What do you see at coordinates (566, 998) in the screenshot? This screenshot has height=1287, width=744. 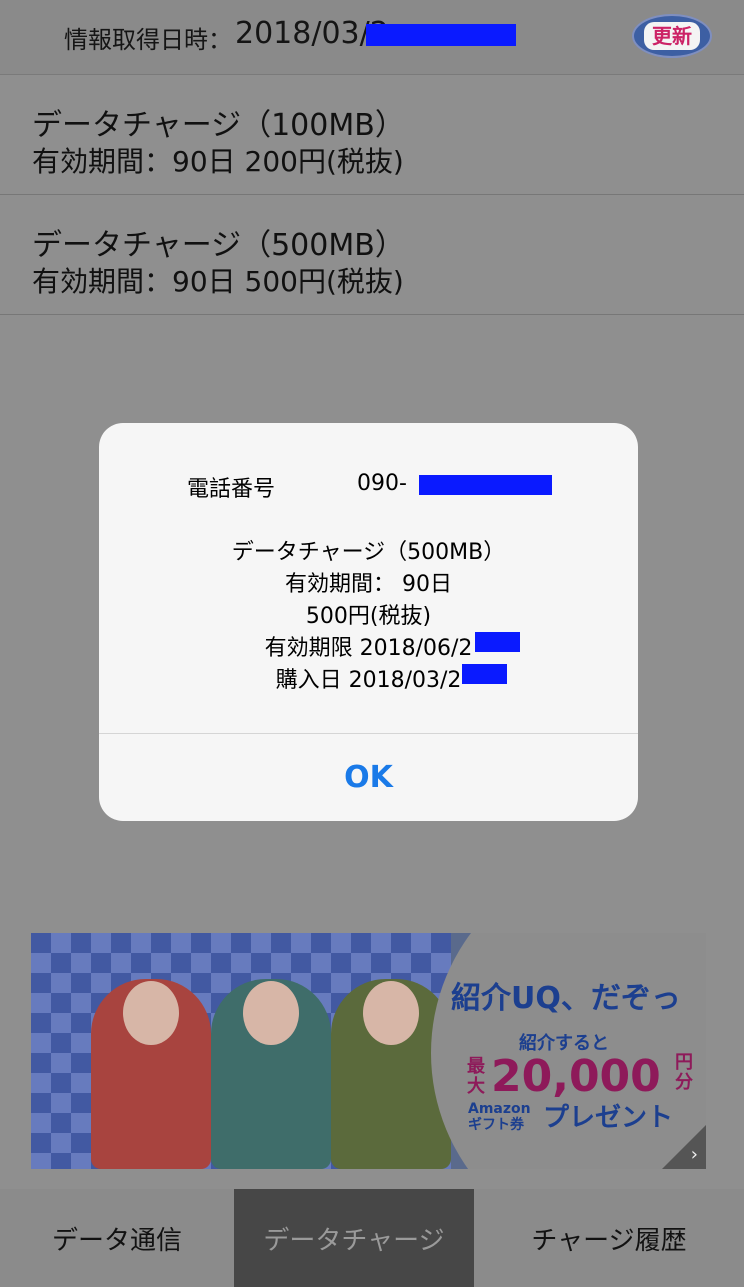 I see `banner-headline: 紹介UQ、だぞっ` at bounding box center [566, 998].